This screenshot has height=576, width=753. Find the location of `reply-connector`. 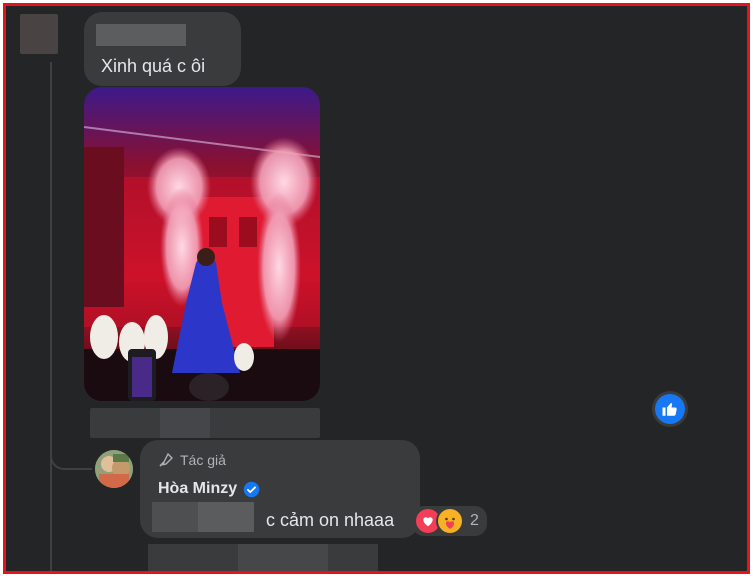

reply-connector is located at coordinates (71, 452).